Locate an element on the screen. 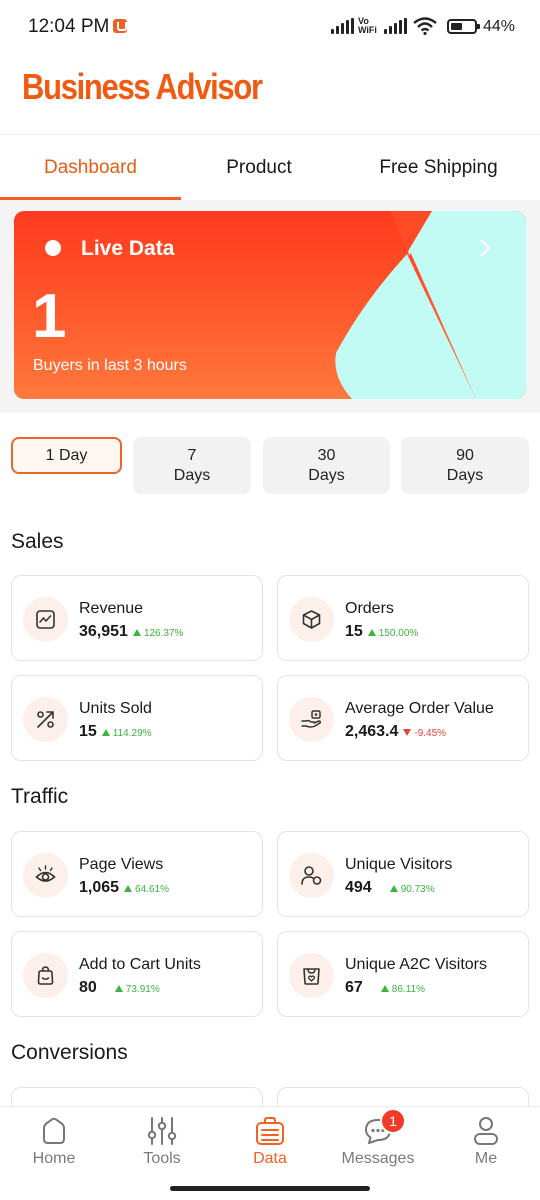  period-label: 7 Days is located at coordinates (192, 465).